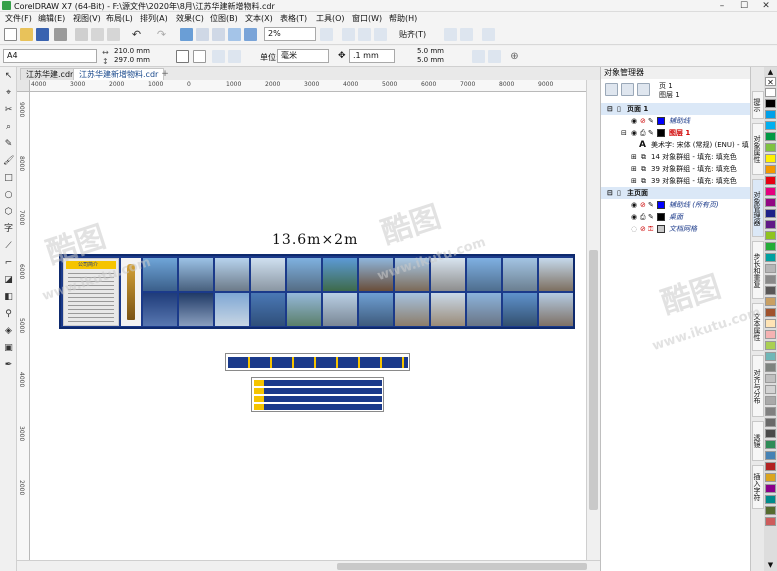 The image size is (777, 571). What do you see at coordinates (202, 34) in the screenshot?
I see `import-icon` at bounding box center [202, 34].